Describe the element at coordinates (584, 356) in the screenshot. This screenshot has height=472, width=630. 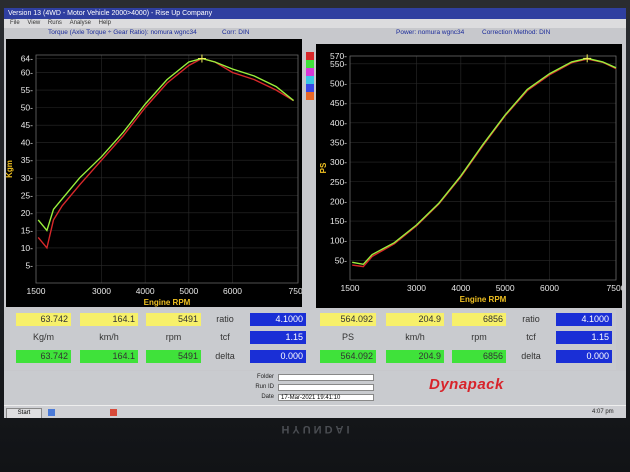
I see `delta-right: 0.000` at that location.